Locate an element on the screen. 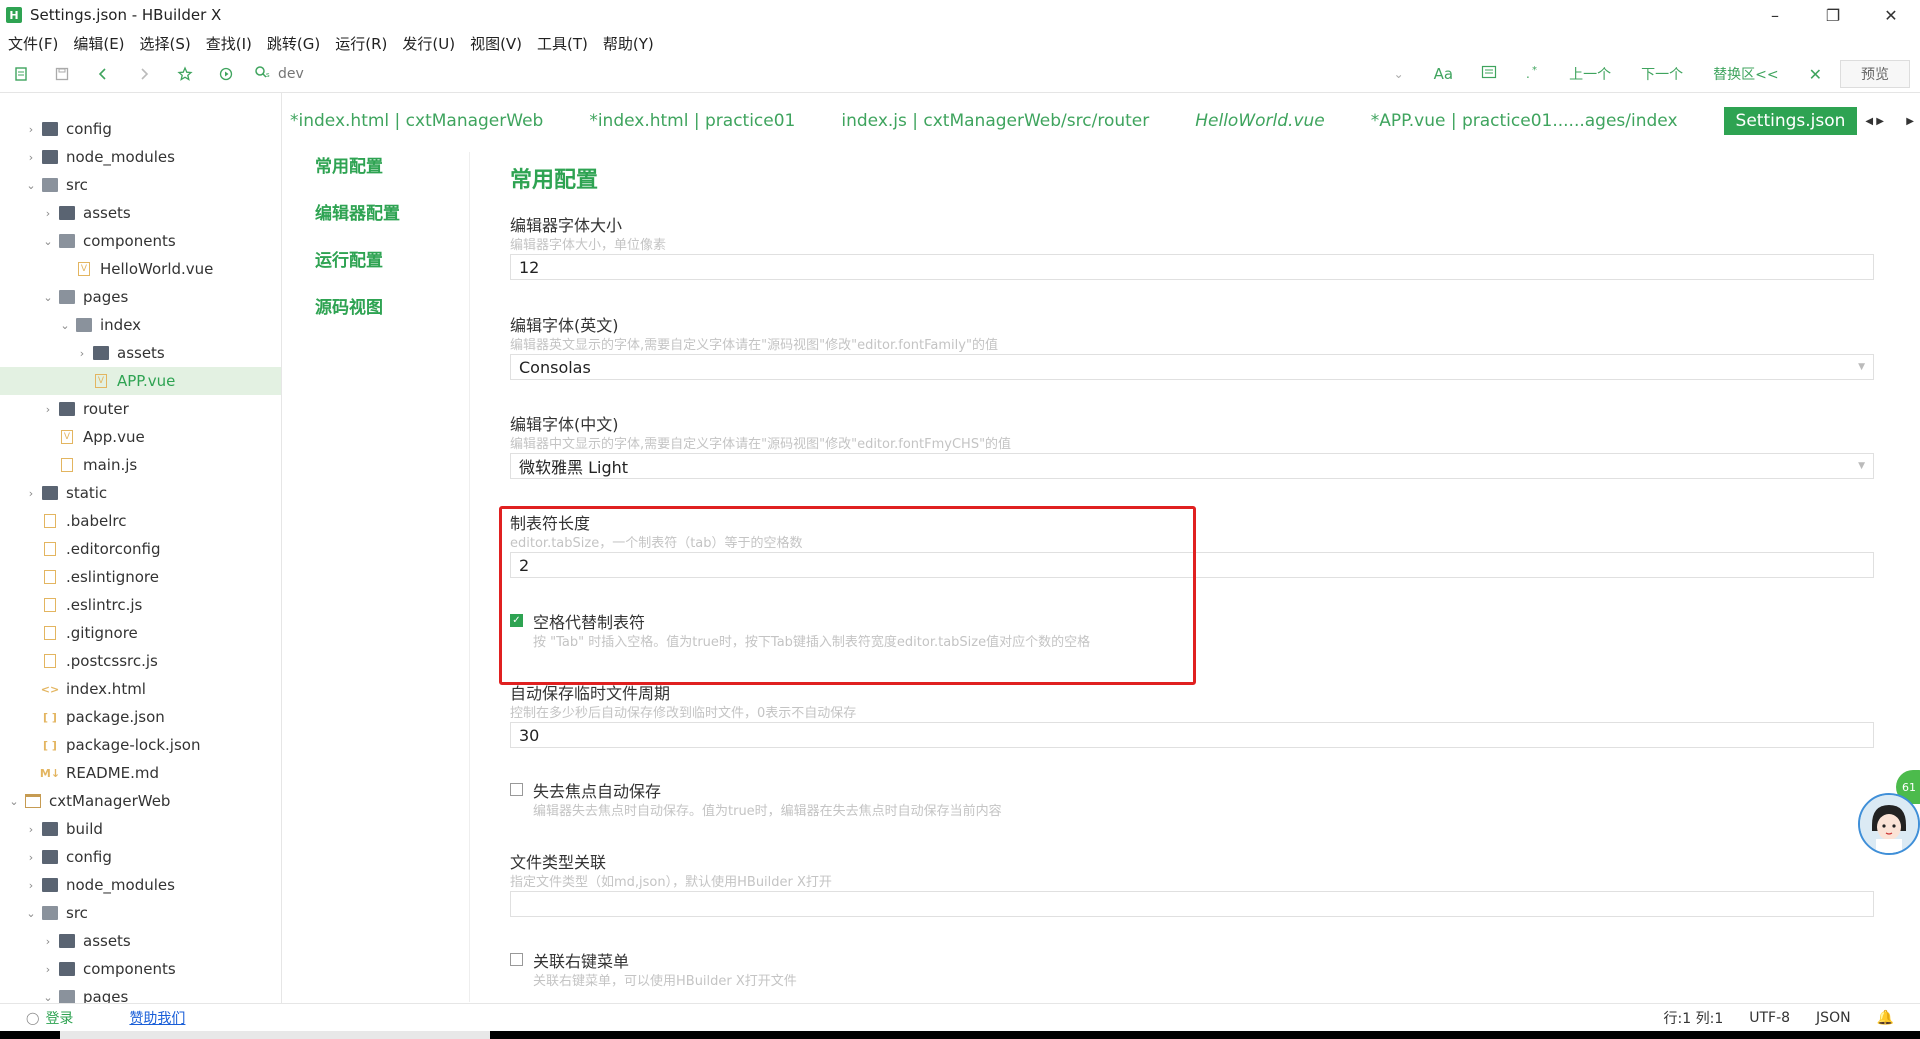 The height and width of the screenshot is (1039, 1920). regex-icon: . * is located at coordinates (1533, 74).